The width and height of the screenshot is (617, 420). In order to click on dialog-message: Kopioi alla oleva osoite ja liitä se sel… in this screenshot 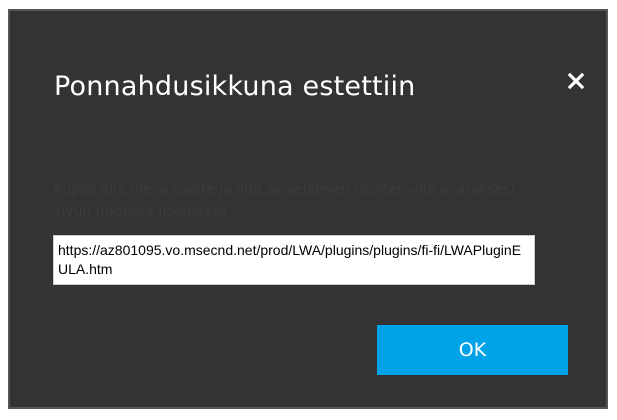, I will do `click(284, 201)`.